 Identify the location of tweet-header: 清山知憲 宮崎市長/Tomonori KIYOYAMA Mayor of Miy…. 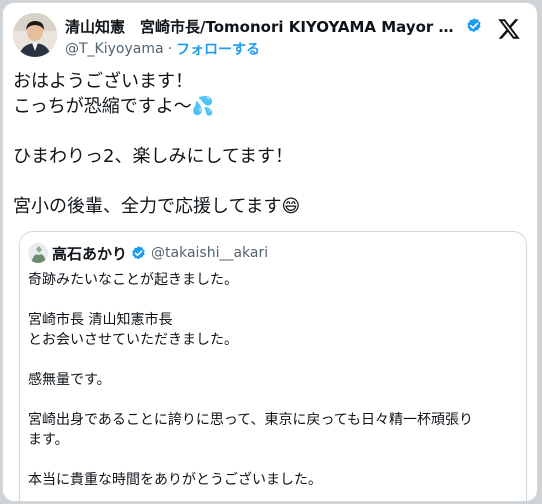
(270, 38).